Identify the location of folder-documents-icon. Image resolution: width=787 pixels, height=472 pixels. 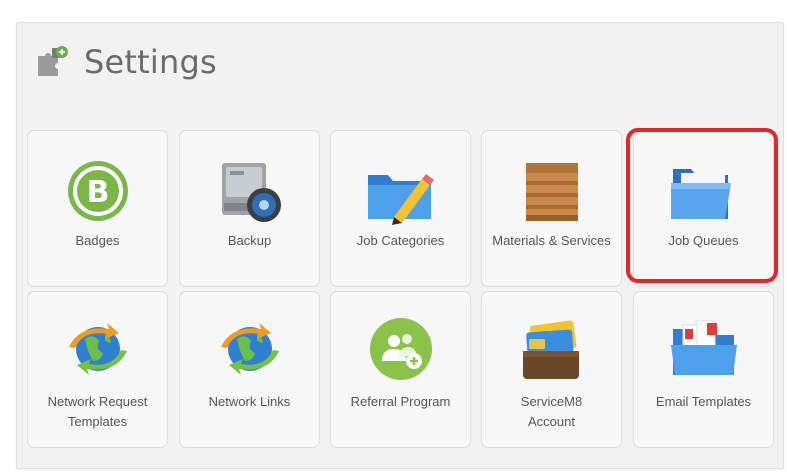
(703, 347).